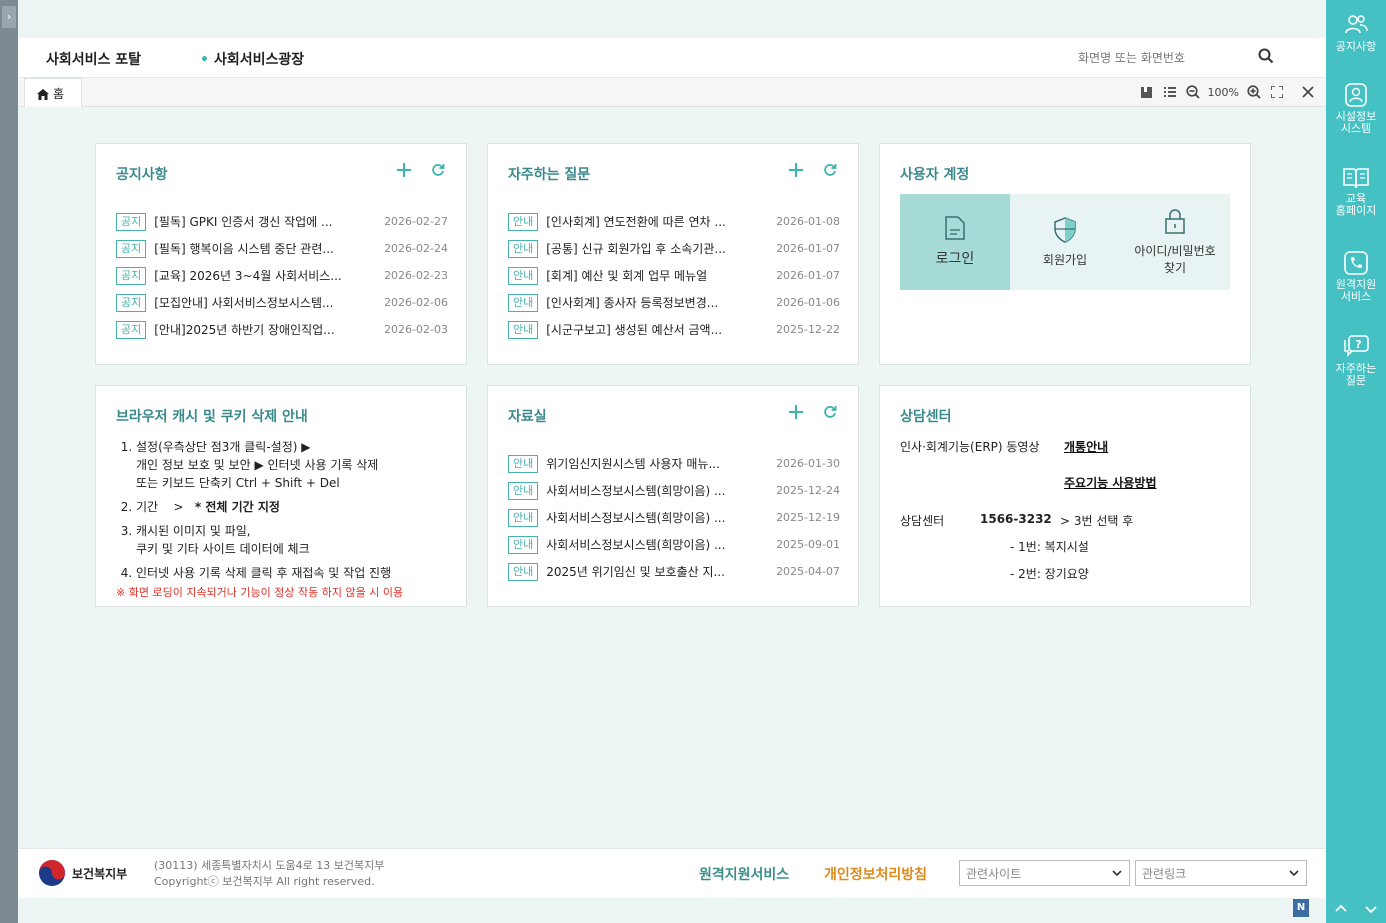 Image resolution: width=1386 pixels, height=923 pixels. Describe the element at coordinates (323, 465) in the screenshot. I see `guide-text: 인터넷 사용 기록 삭제` at that location.